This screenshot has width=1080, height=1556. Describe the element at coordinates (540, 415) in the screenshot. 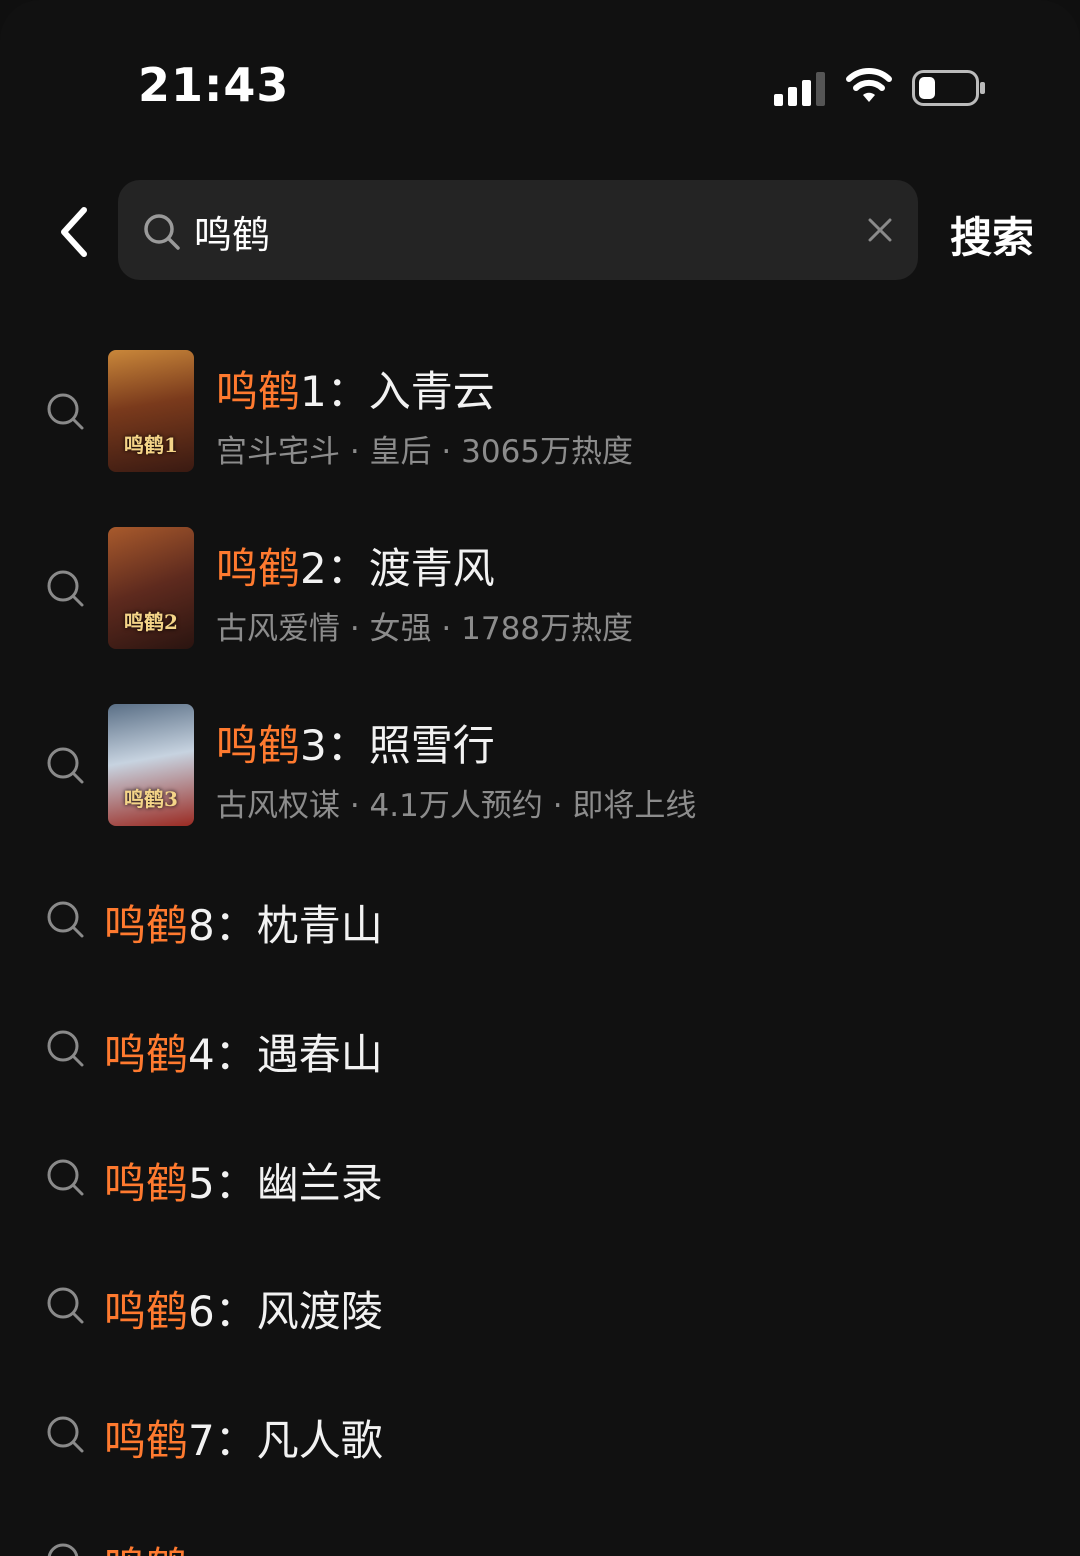

I see `suggestion-item-1: 鸣鹤1 鸣鹤1：入青云 宫斗宅斗 · 皇后 · 3065万热度` at that location.